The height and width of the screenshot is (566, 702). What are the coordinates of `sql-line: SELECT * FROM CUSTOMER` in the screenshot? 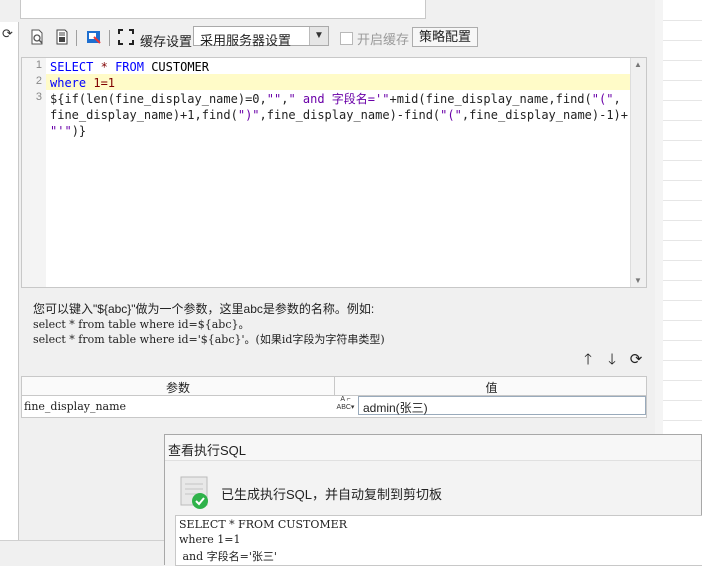 It's located at (263, 524).